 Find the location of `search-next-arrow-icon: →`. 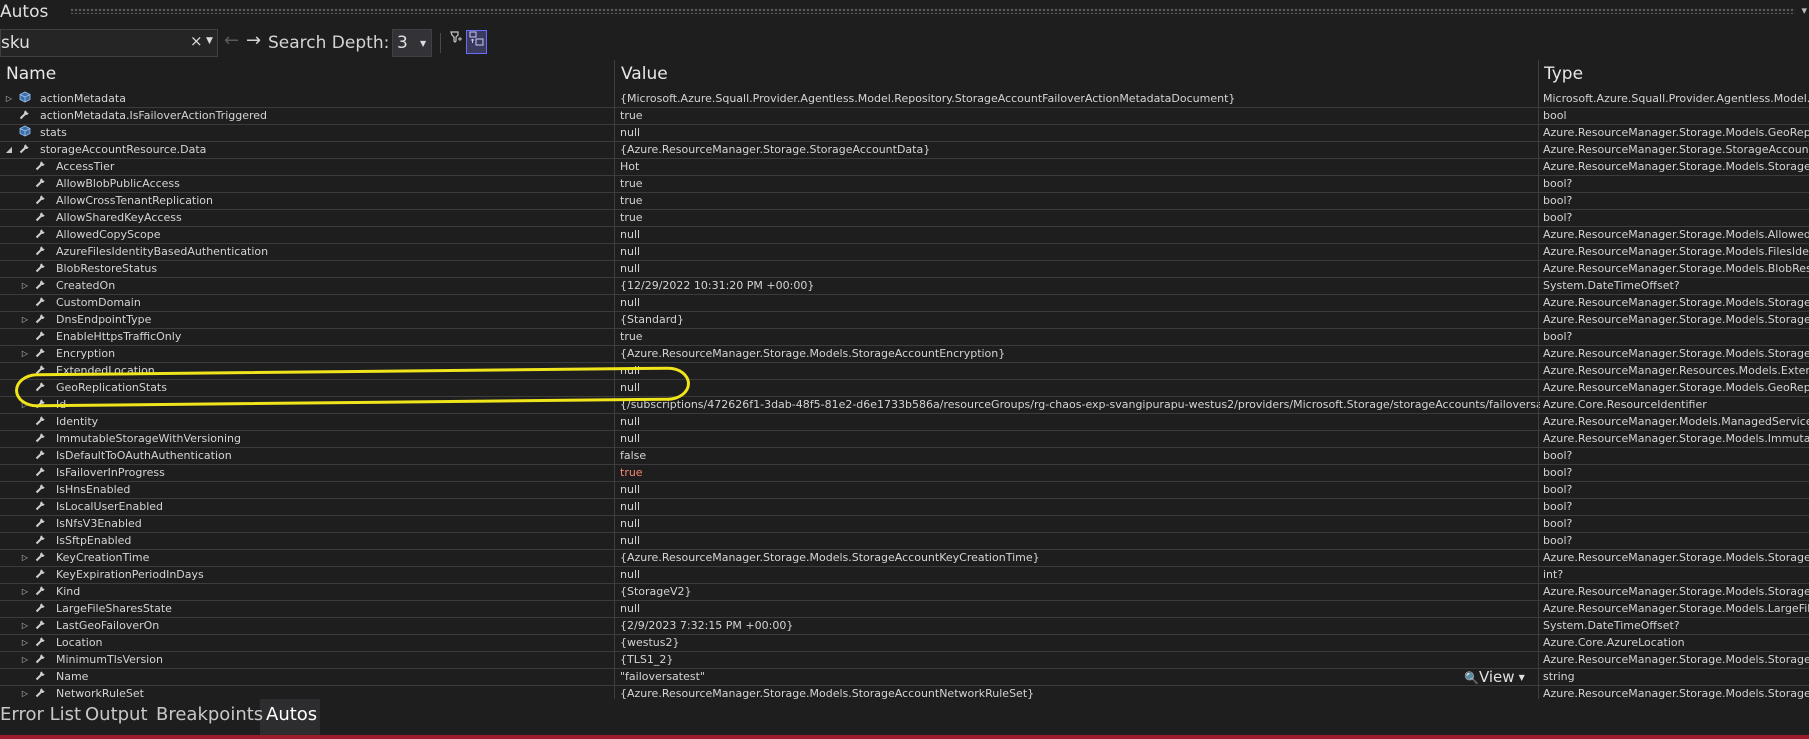

search-next-arrow-icon: → is located at coordinates (253, 40).